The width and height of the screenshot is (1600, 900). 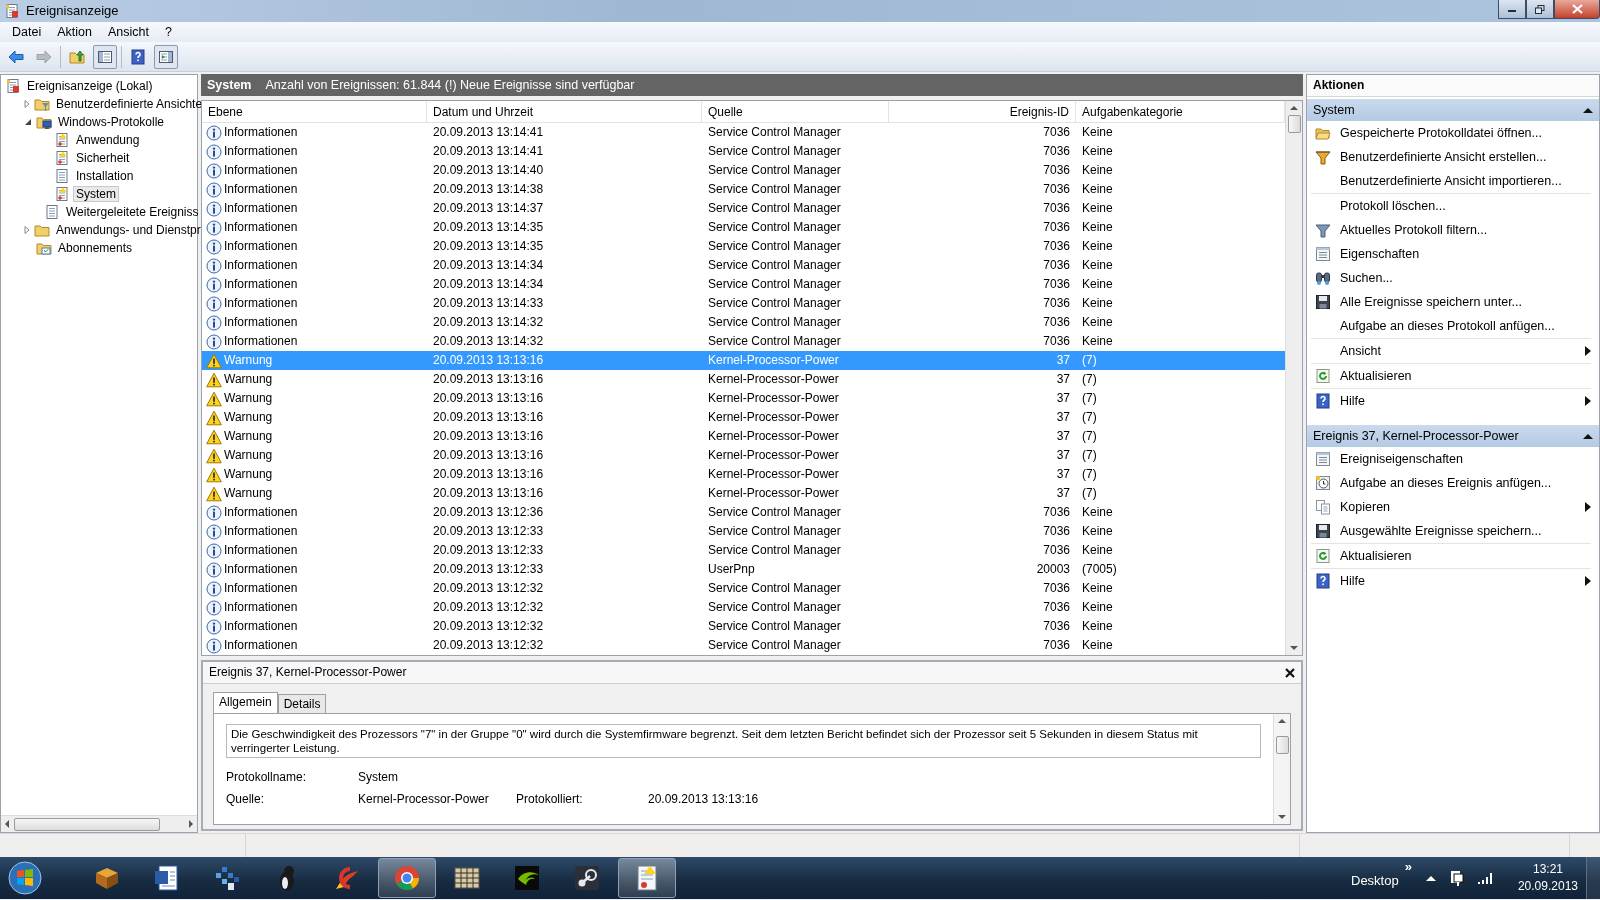 I want to click on tree-item: Anwendungs- und Dienstpr, so click(x=128, y=230).